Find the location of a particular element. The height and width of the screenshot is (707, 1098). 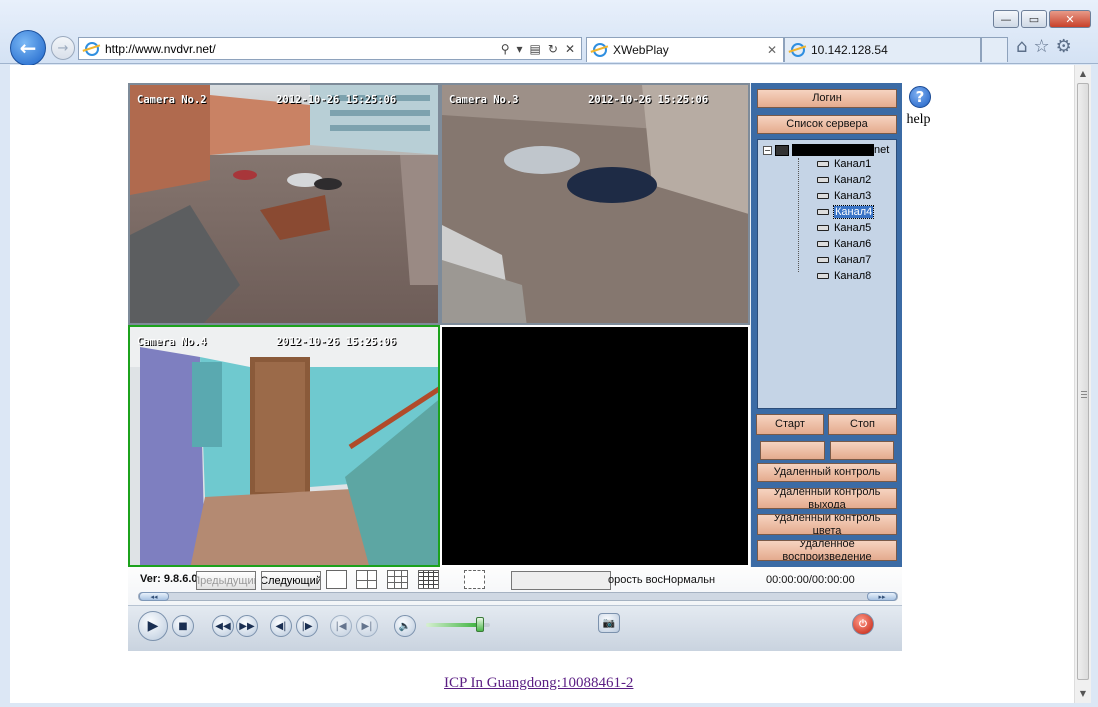

channel-node-7: Канал7 is located at coordinates (844, 259).